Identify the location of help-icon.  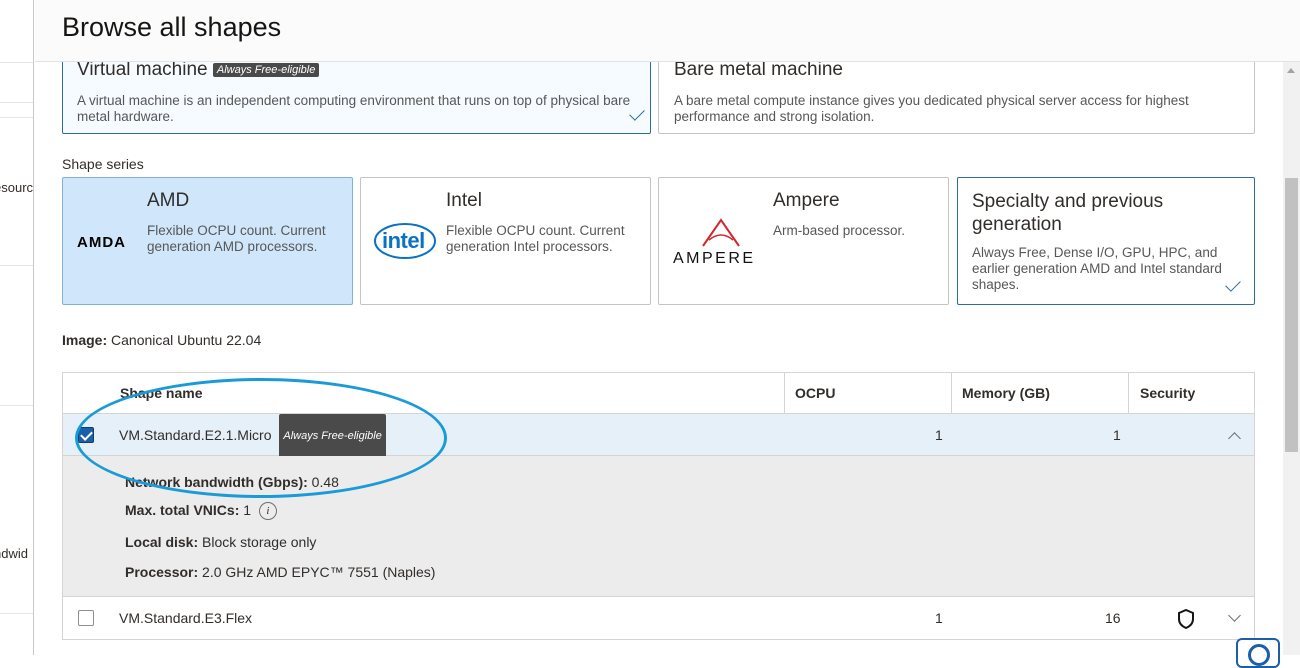
(1259, 655).